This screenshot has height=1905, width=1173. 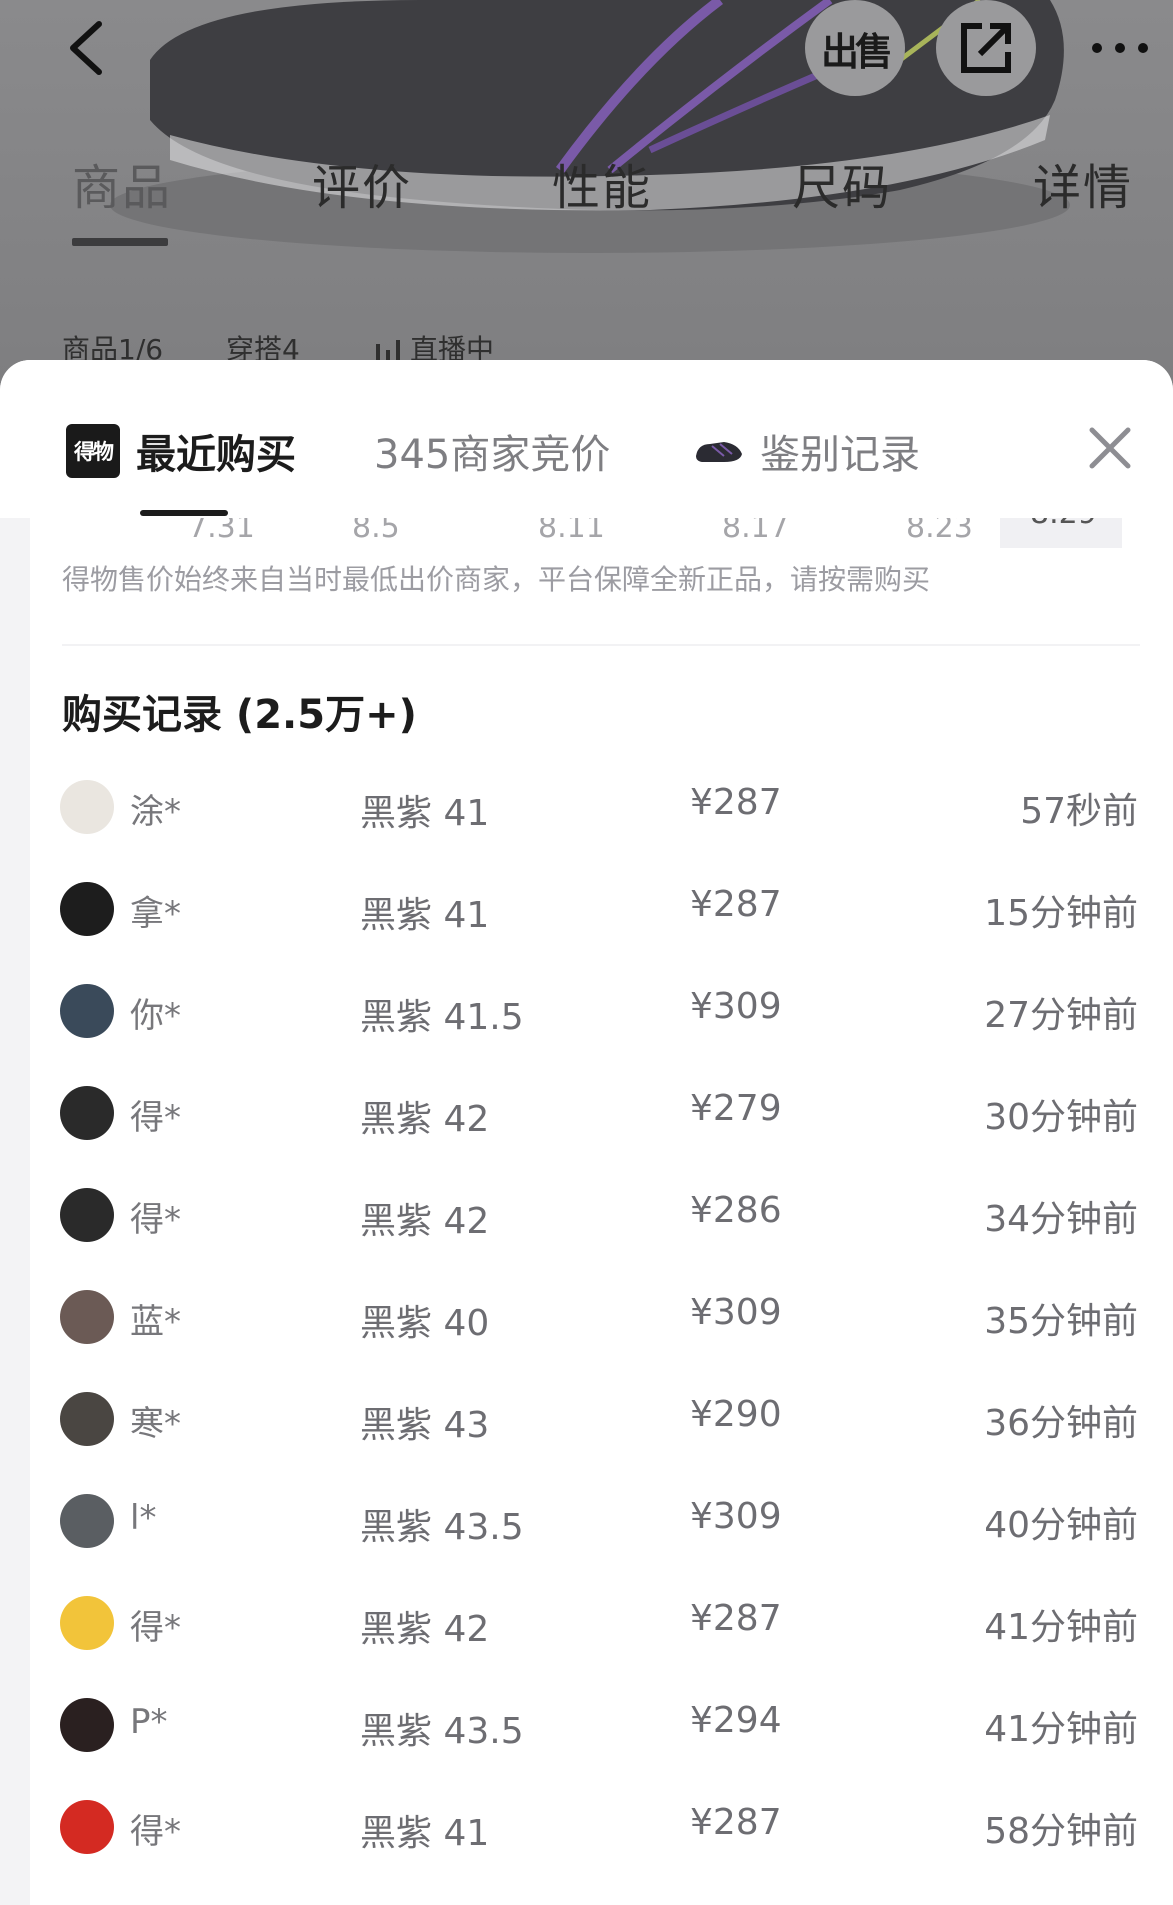 I want to click on purchase-record-row: 你* 黑紫 41.5 ¥309 27分钟前, so click(x=586, y=1011).